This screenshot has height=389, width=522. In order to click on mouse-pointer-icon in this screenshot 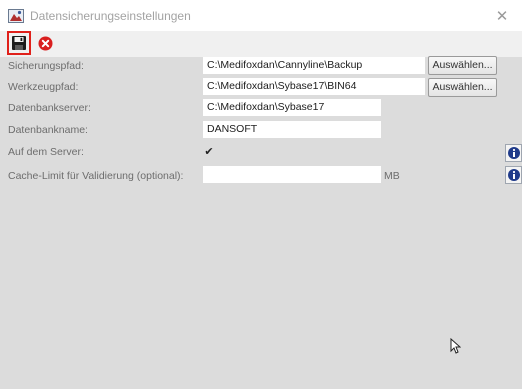, I will do `click(455, 346)`.